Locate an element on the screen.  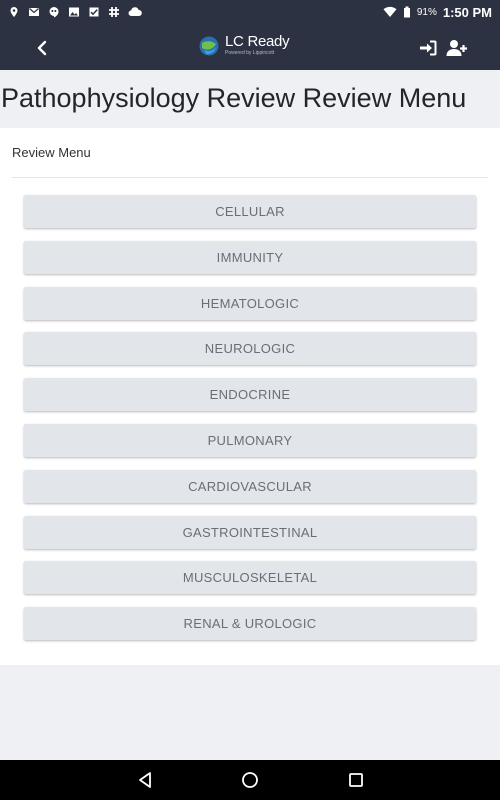
square-recents-icon is located at coordinates (356, 780).